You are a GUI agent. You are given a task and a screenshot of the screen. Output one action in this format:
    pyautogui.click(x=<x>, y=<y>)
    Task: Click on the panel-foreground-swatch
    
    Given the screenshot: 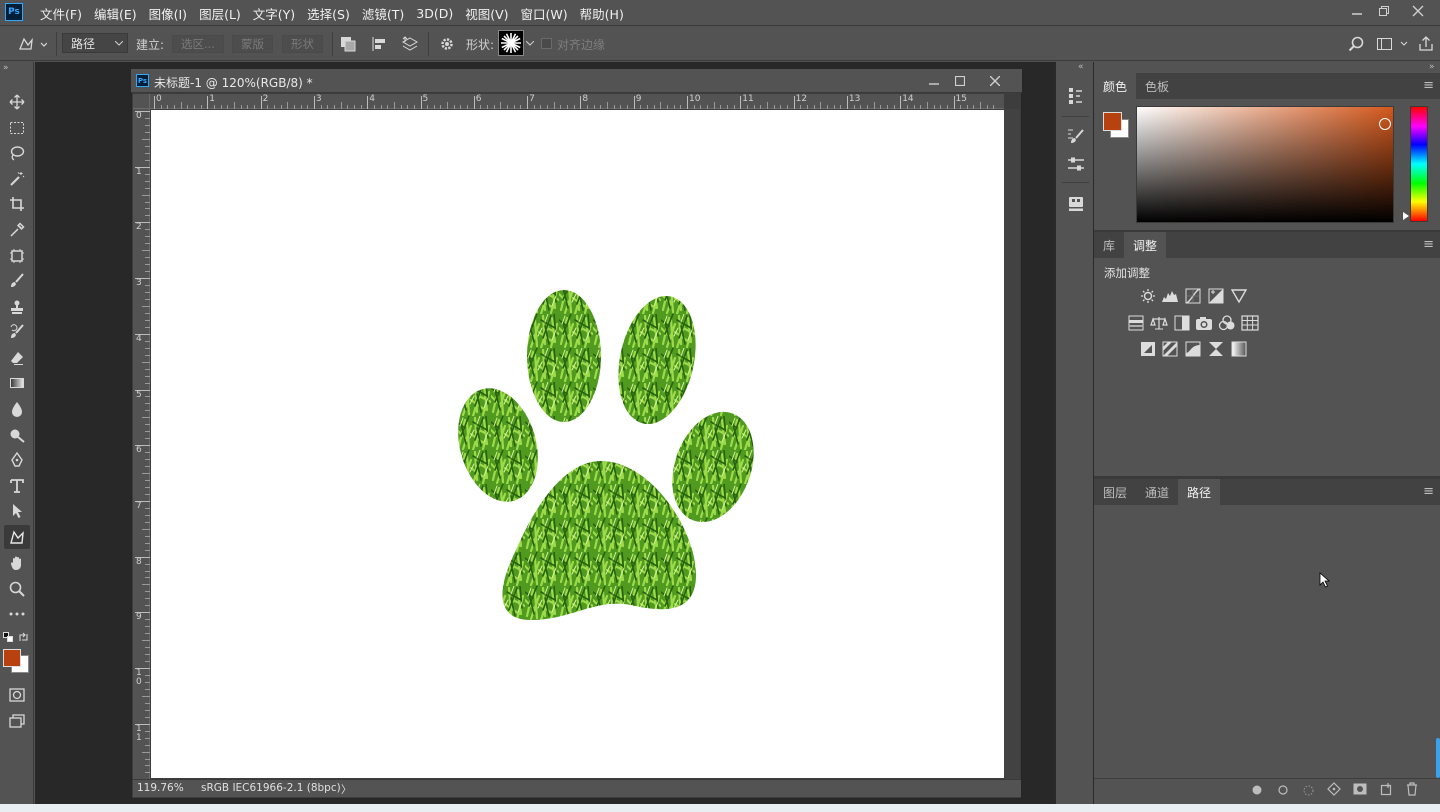 What is the action you would take?
    pyautogui.click(x=1112, y=121)
    